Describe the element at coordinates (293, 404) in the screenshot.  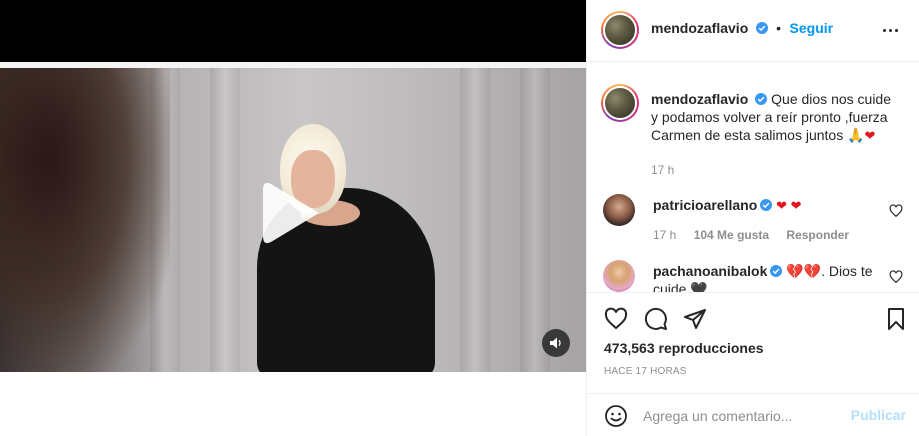
I see `media-letterbox-bottom` at that location.